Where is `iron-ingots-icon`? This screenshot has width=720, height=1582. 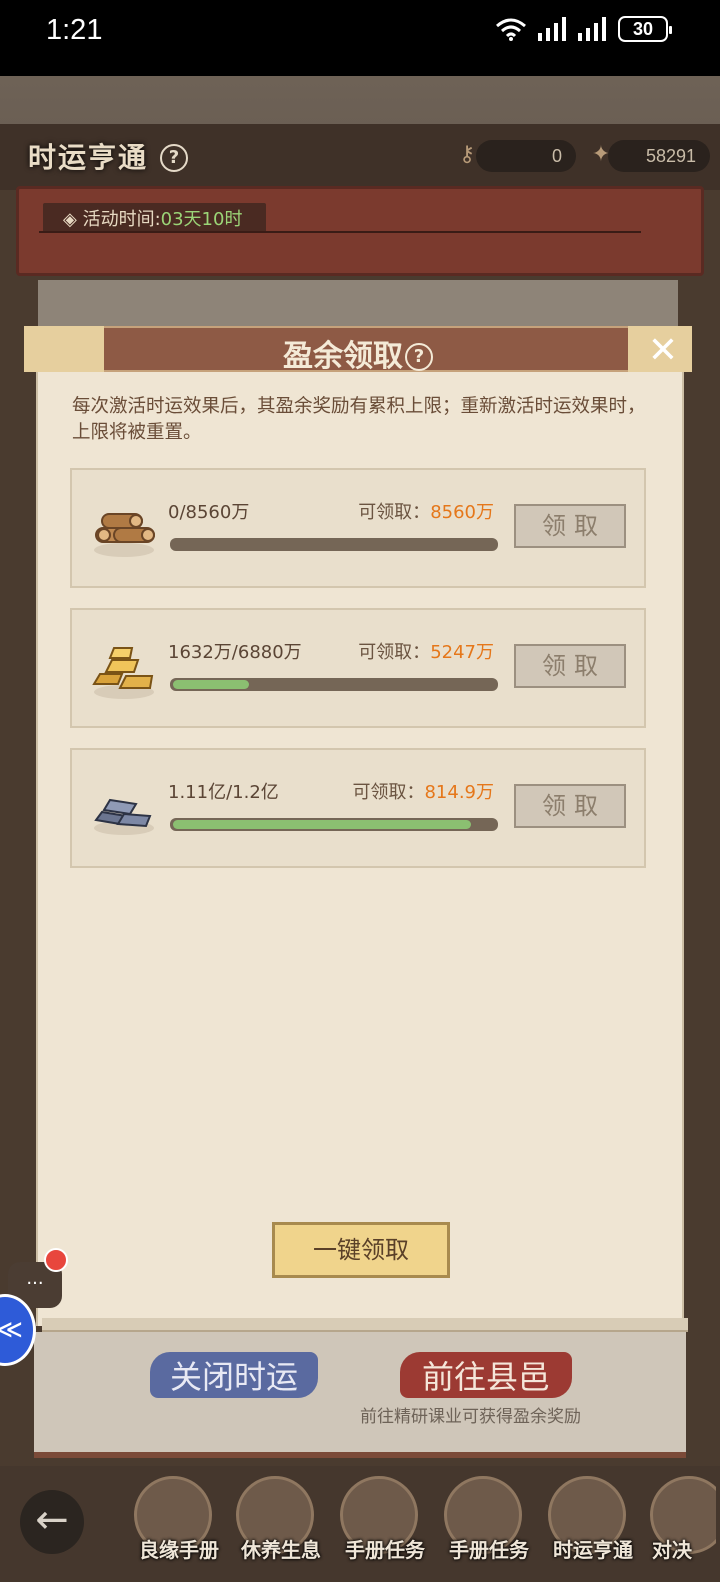 iron-ingots-icon is located at coordinates (124, 808).